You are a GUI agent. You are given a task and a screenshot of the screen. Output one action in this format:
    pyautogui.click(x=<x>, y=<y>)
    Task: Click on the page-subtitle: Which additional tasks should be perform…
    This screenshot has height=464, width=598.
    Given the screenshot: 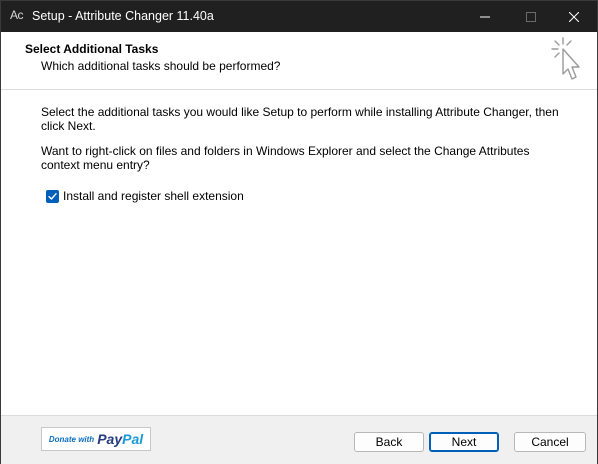 What is the action you would take?
    pyautogui.click(x=161, y=66)
    